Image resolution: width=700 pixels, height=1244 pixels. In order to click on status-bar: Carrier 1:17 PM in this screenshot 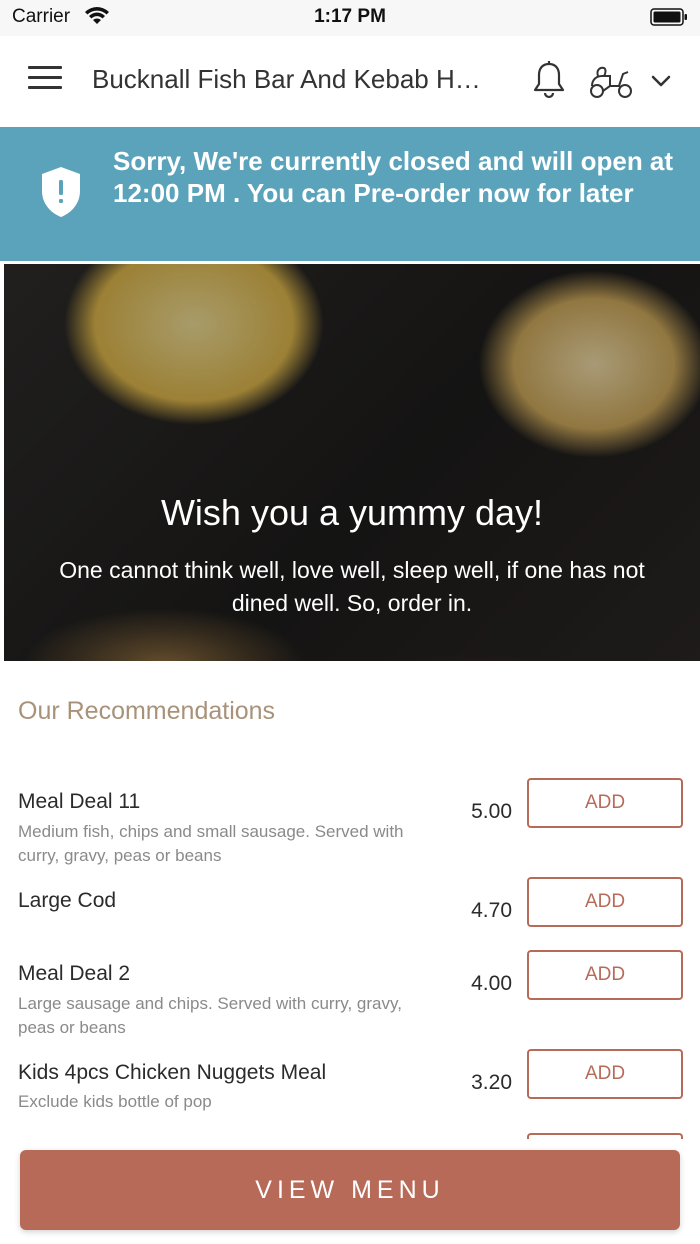, I will do `click(350, 18)`.